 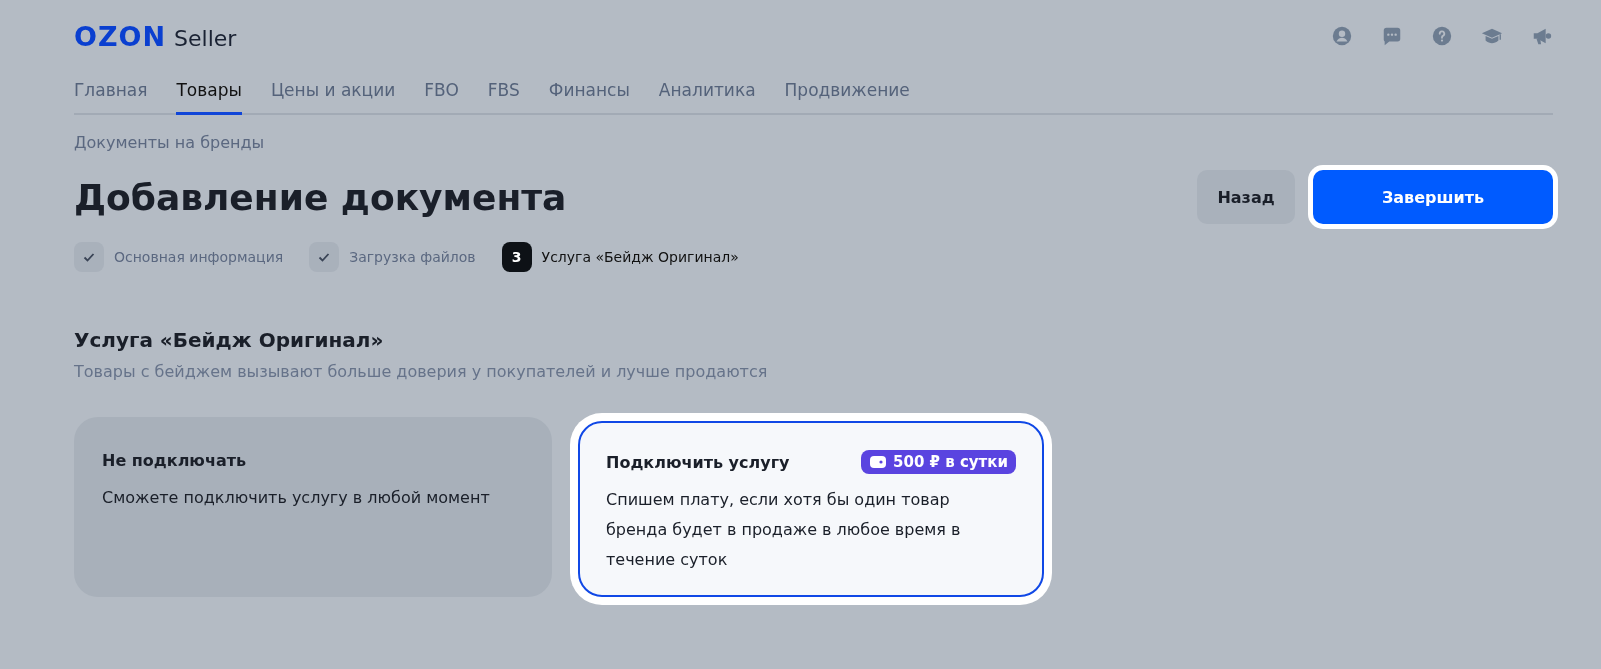 I want to click on help-icon, so click(x=1442, y=36).